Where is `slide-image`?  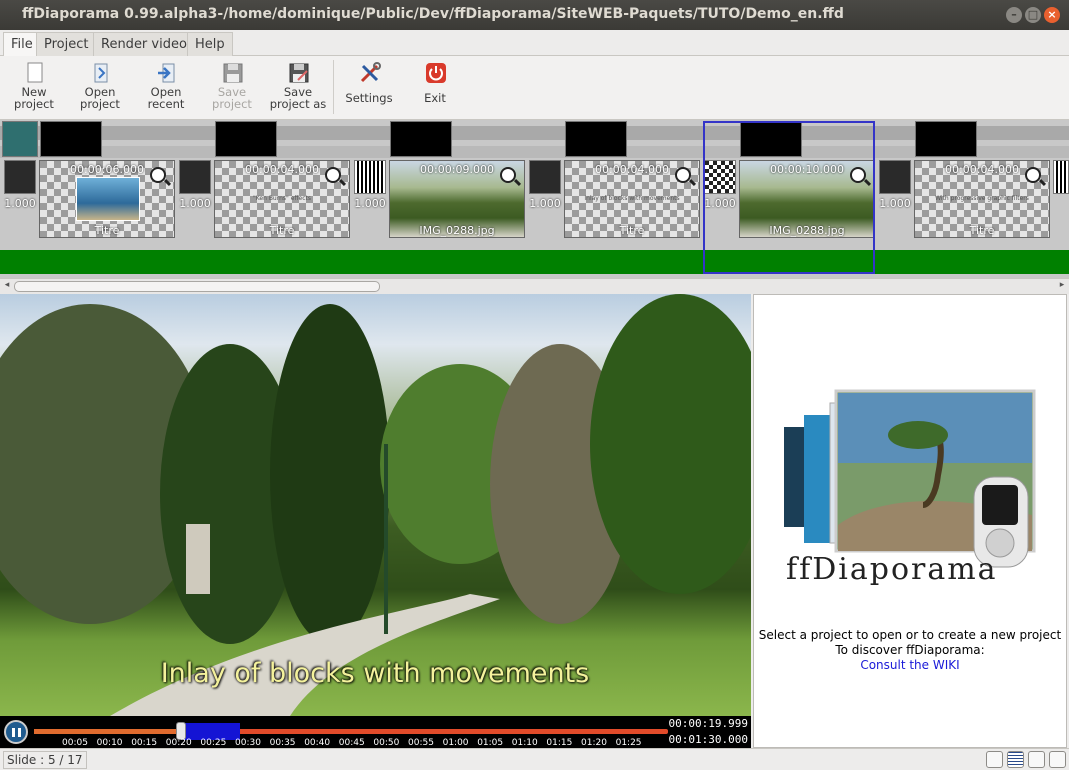 slide-image is located at coordinates (108, 199).